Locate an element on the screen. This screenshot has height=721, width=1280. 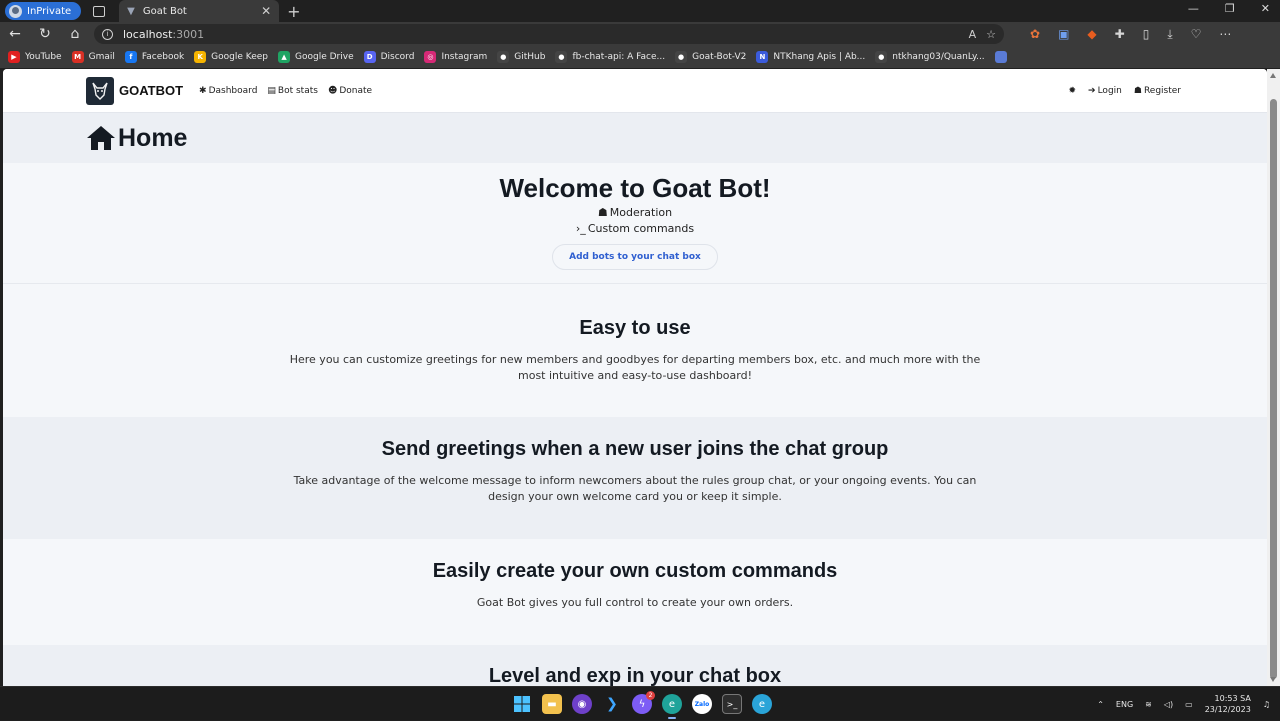
bookmark-item: ▶ YouTube is located at coordinates (35, 57).